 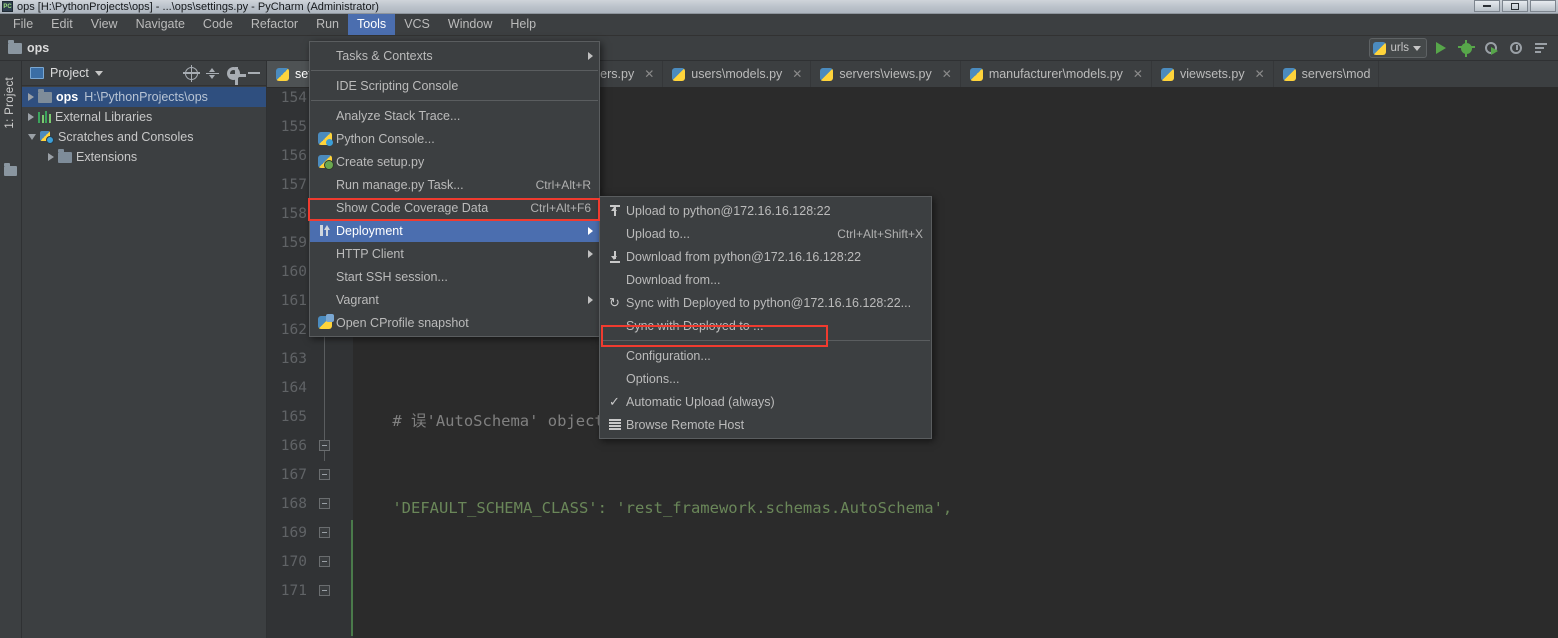 What do you see at coordinates (1541, 48) in the screenshot?
I see `console-button` at bounding box center [1541, 48].